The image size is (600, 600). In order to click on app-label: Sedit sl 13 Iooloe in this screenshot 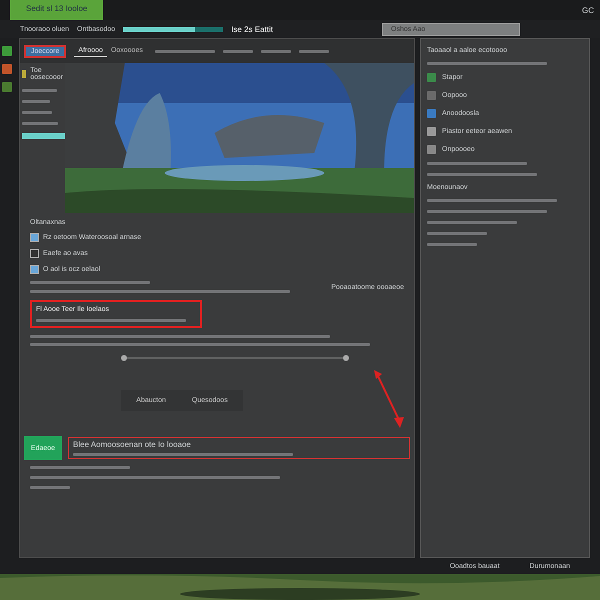, I will do `click(57, 10)`.